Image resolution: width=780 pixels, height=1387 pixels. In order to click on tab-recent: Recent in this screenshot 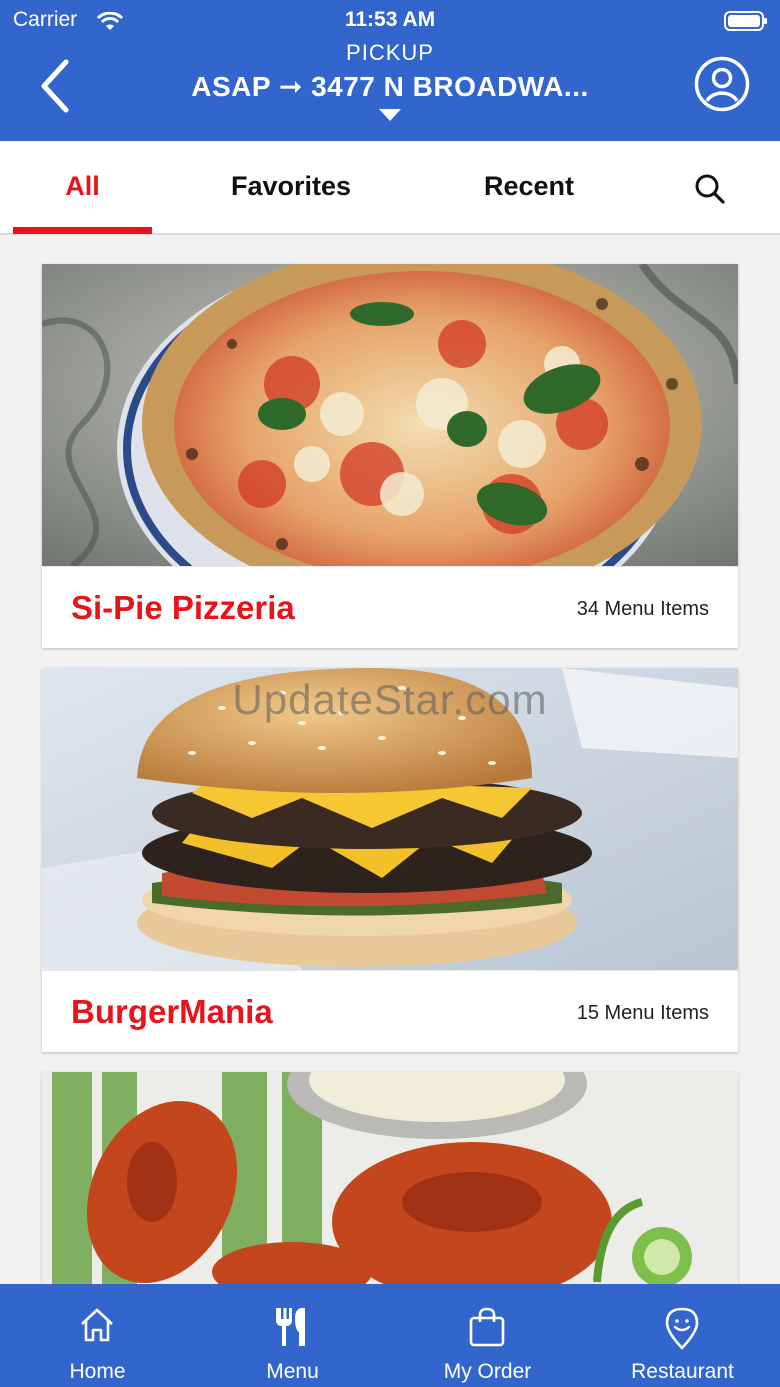, I will do `click(529, 186)`.